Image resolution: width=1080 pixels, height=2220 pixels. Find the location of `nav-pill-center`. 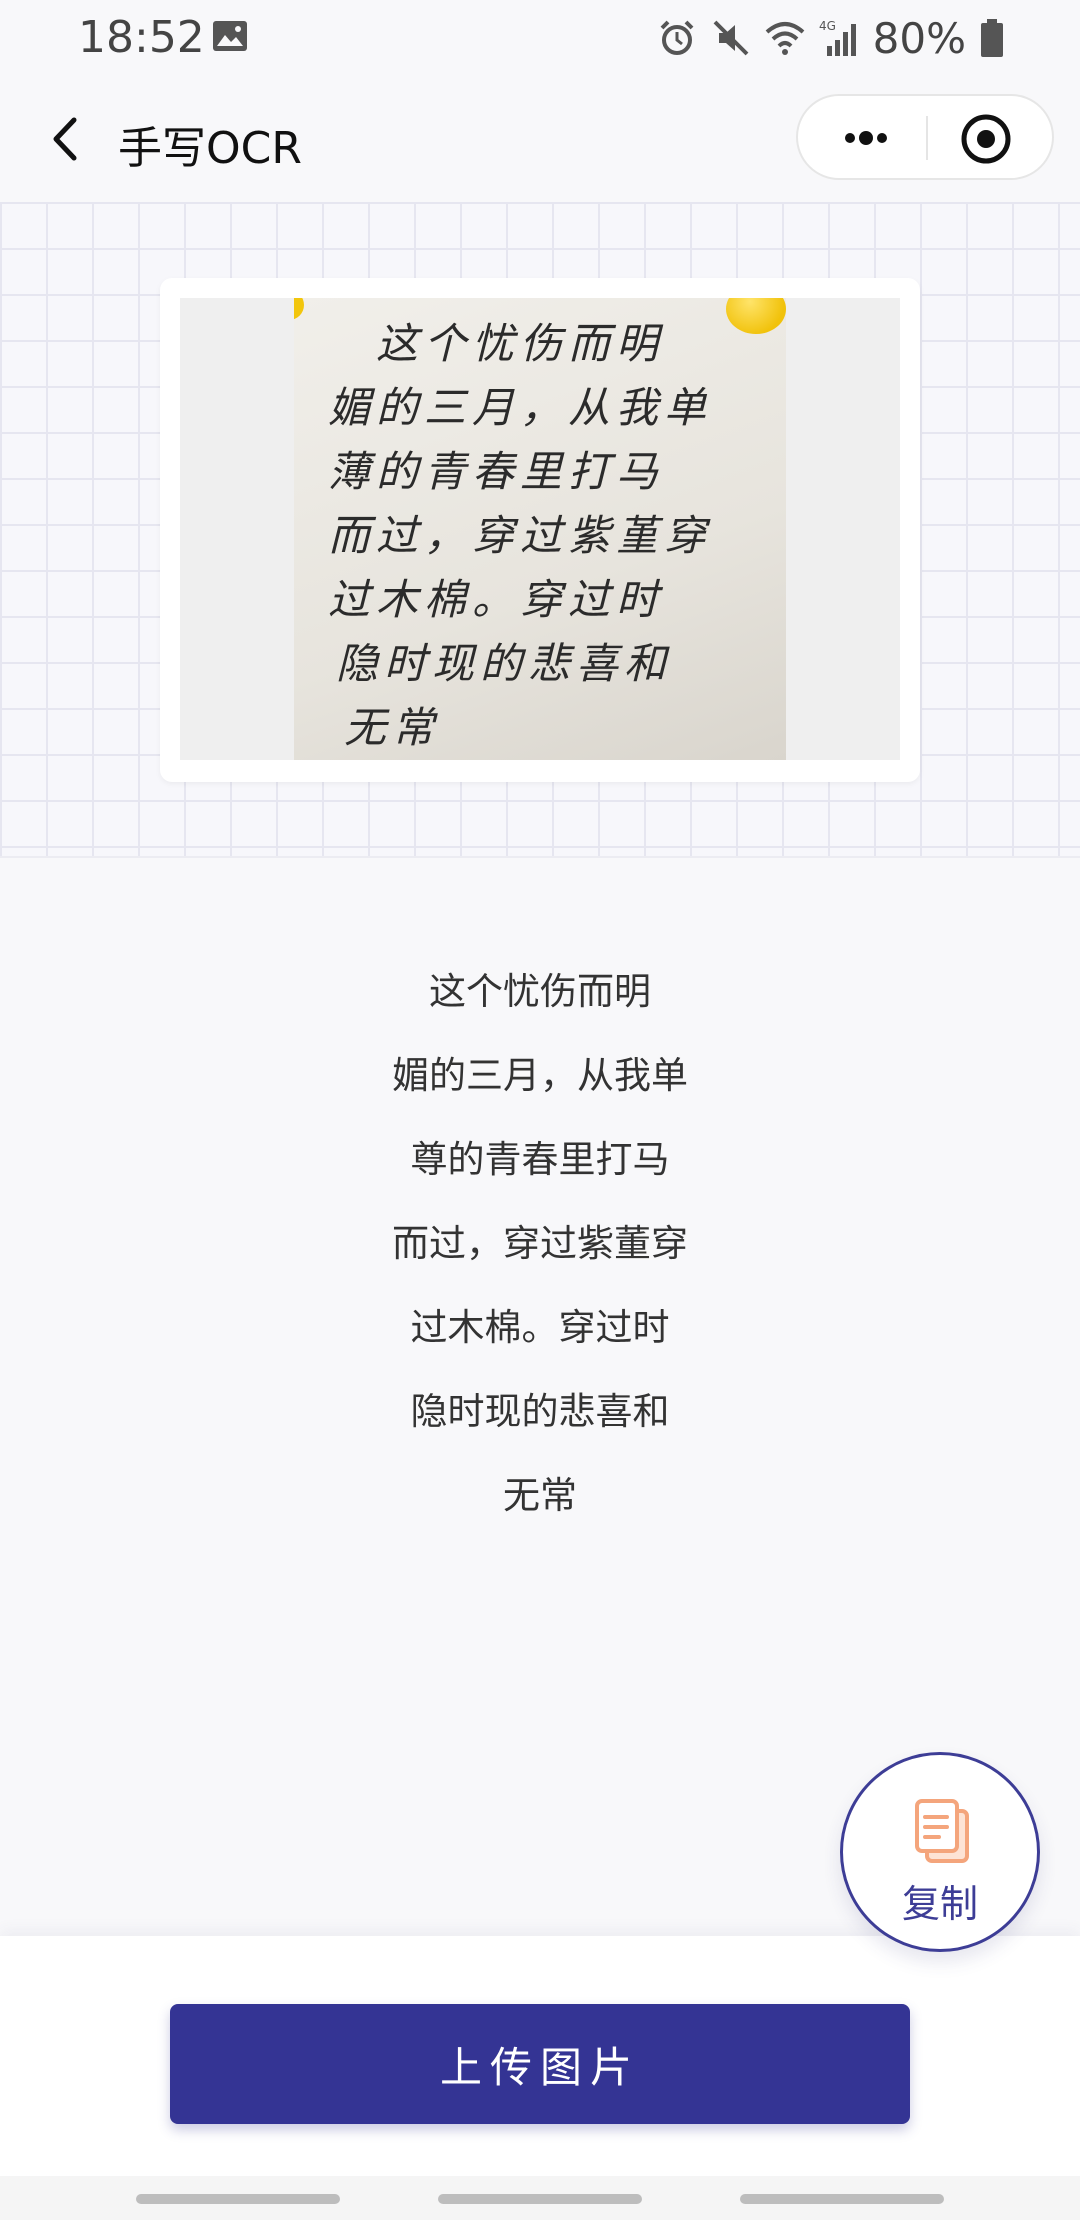

nav-pill-center is located at coordinates (540, 2199).